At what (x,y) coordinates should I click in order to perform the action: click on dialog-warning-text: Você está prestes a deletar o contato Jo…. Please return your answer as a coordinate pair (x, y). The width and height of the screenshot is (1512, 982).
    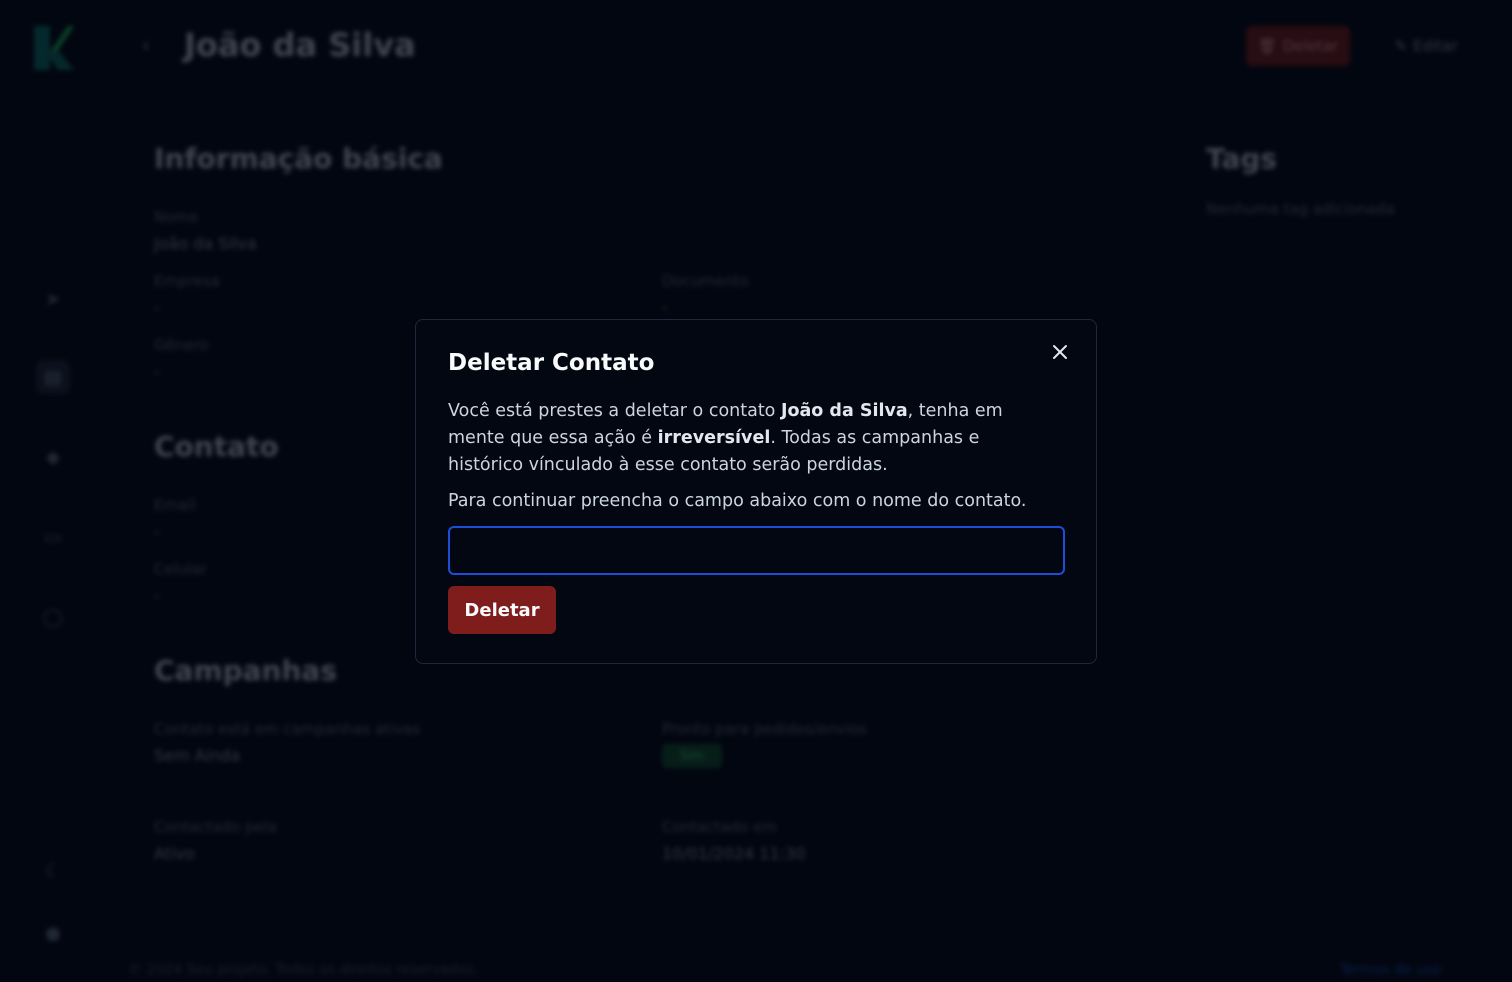
    Looking at the image, I should click on (753, 438).